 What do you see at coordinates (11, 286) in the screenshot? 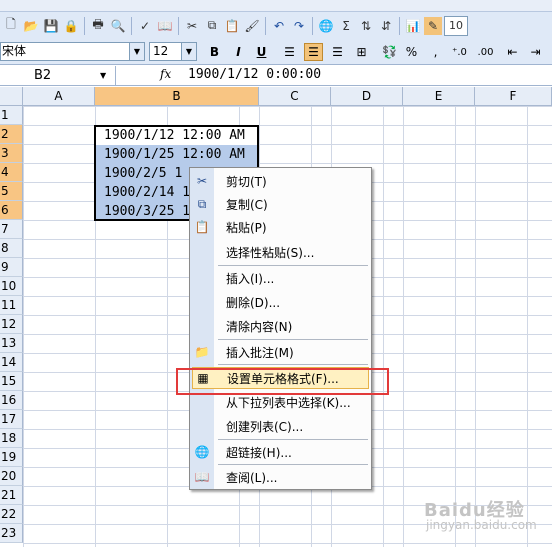
I see `row-header: 10` at bounding box center [11, 286].